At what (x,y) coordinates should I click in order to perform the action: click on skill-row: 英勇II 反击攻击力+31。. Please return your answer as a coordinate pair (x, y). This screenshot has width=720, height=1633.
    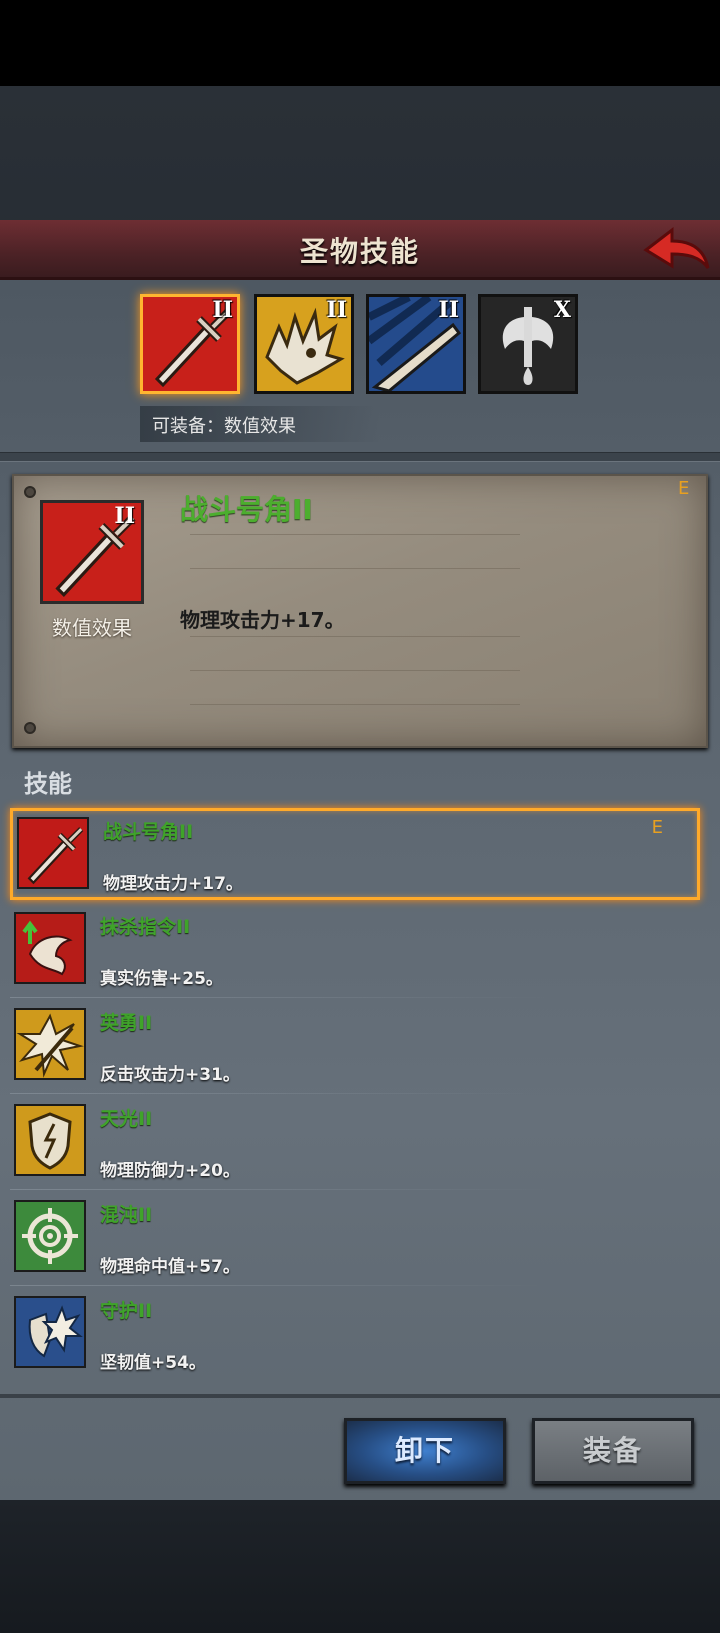
    Looking at the image, I should click on (355, 1048).